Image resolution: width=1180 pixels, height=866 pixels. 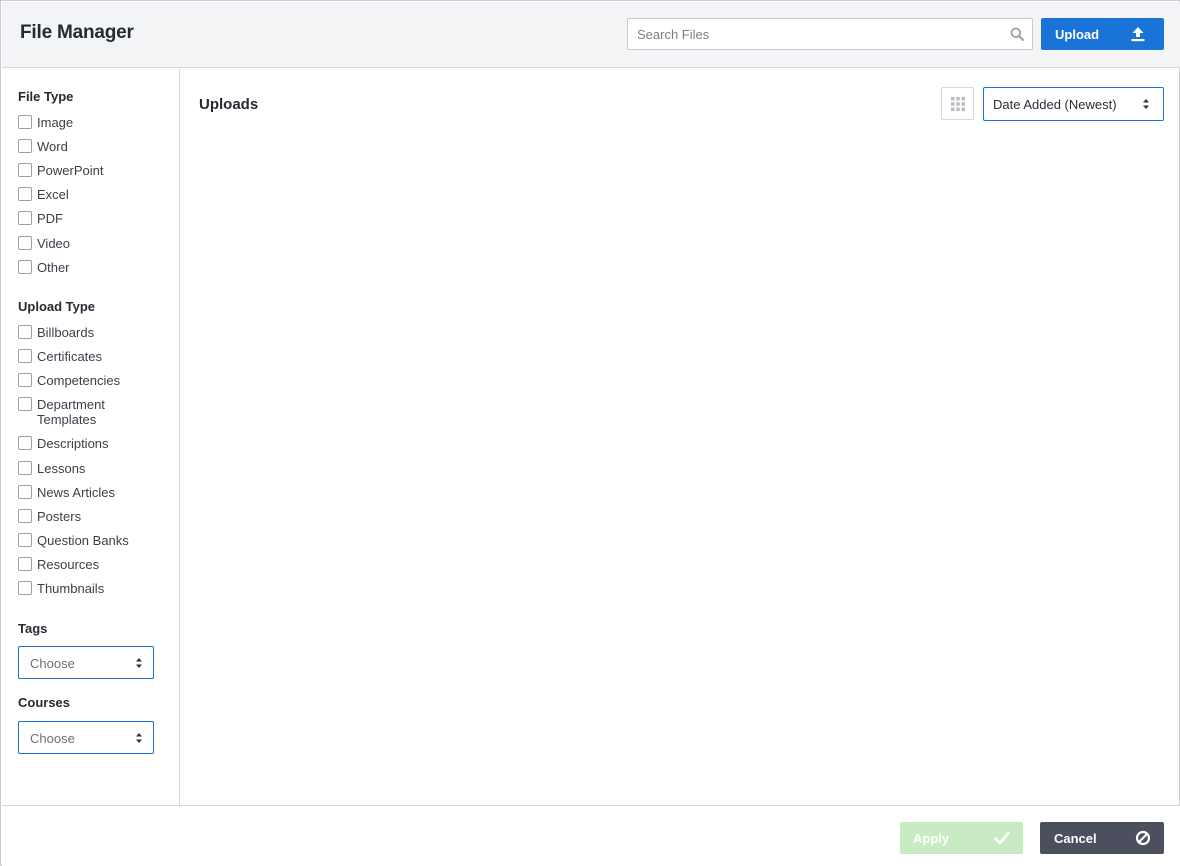 What do you see at coordinates (70, 170) in the screenshot?
I see `checkbox-label: PowerPoint` at bounding box center [70, 170].